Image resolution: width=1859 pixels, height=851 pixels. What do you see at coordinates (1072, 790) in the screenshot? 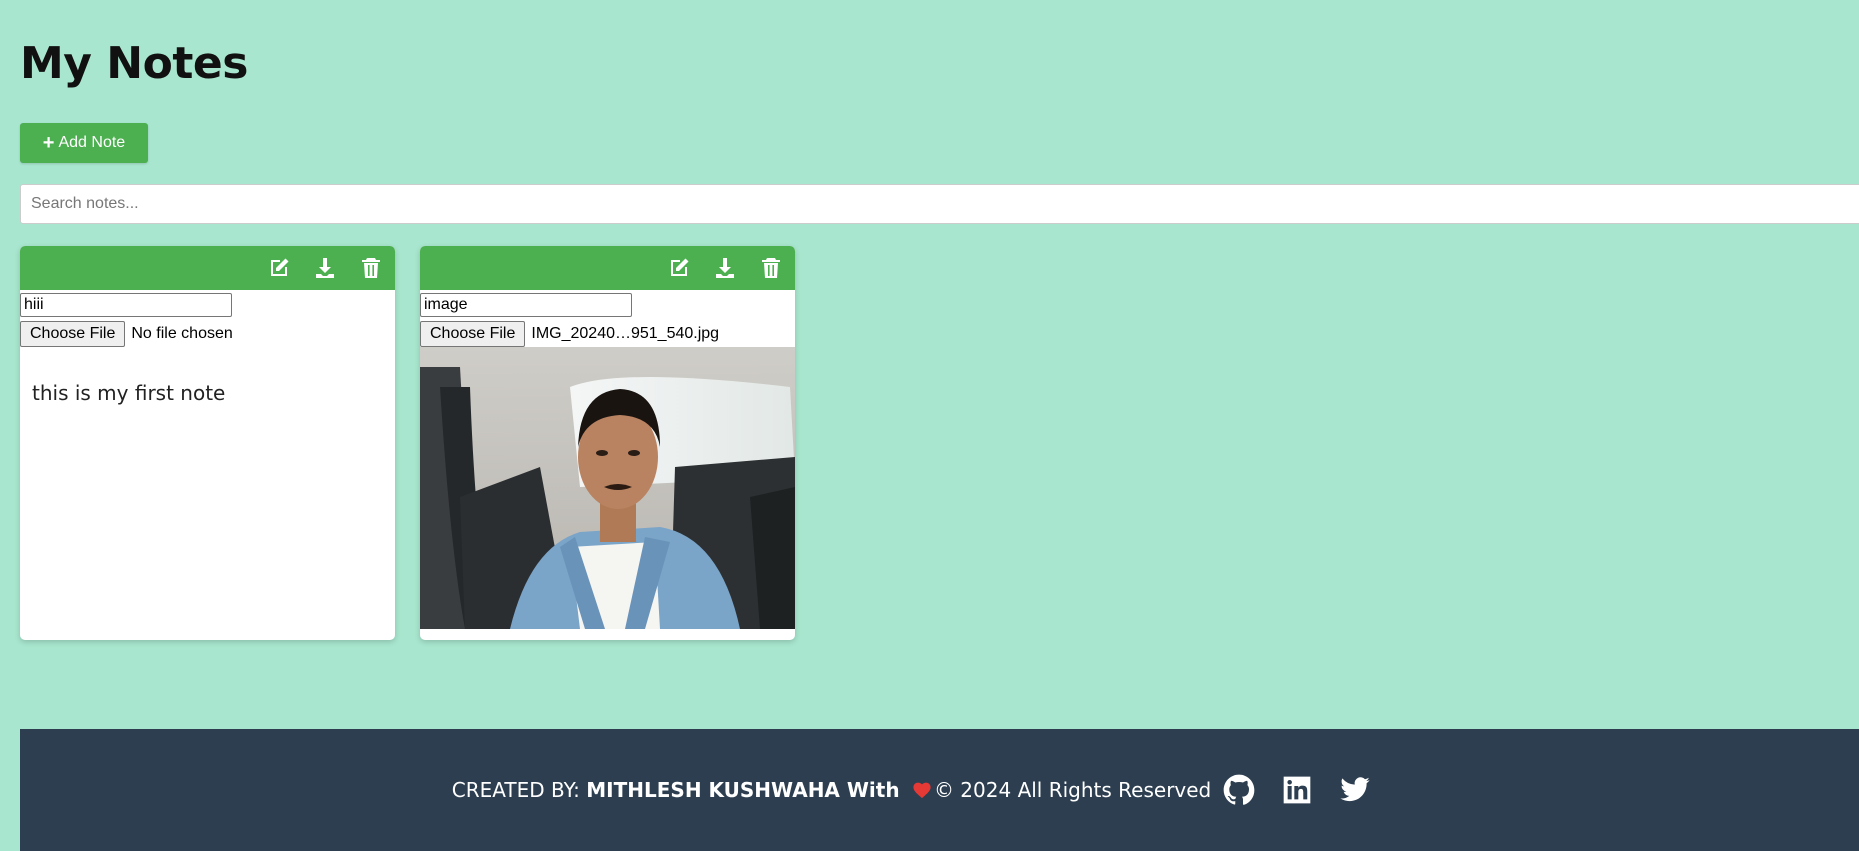
I see `rights-text: © 2024 All Rights Reserved` at bounding box center [1072, 790].